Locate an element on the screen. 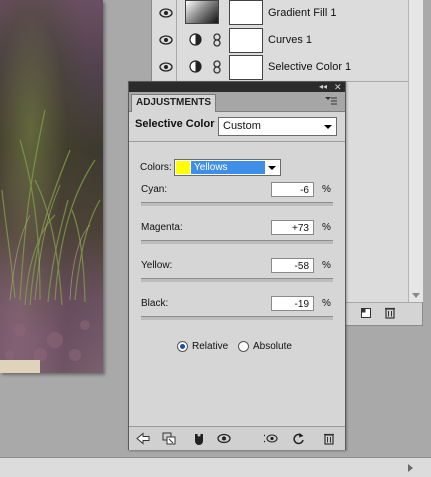 This screenshot has height=477, width=431. absolute-label: Absolute is located at coordinates (272, 346).